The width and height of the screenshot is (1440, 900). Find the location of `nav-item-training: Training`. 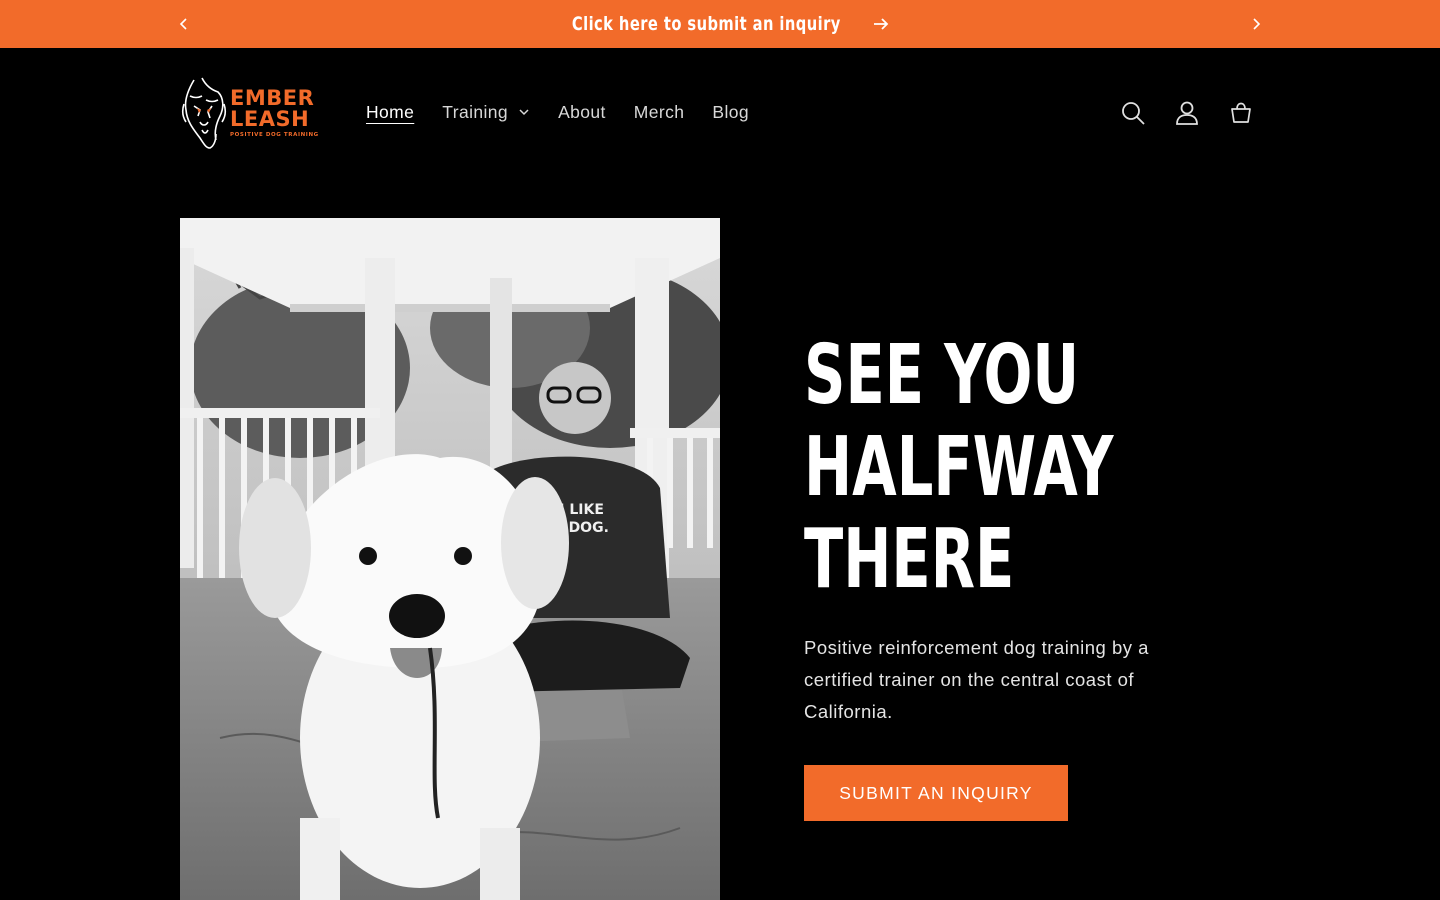

nav-item-training: Training is located at coordinates (486, 112).